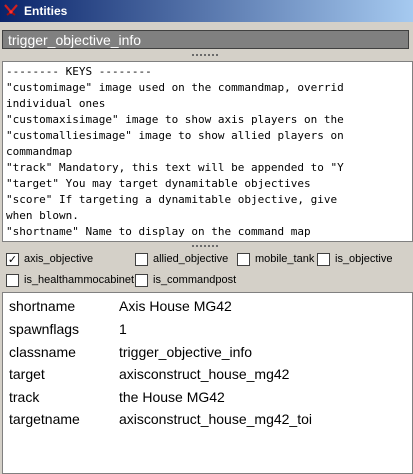  I want to click on property-value: axisconstruct_house_mg42, so click(204, 374).